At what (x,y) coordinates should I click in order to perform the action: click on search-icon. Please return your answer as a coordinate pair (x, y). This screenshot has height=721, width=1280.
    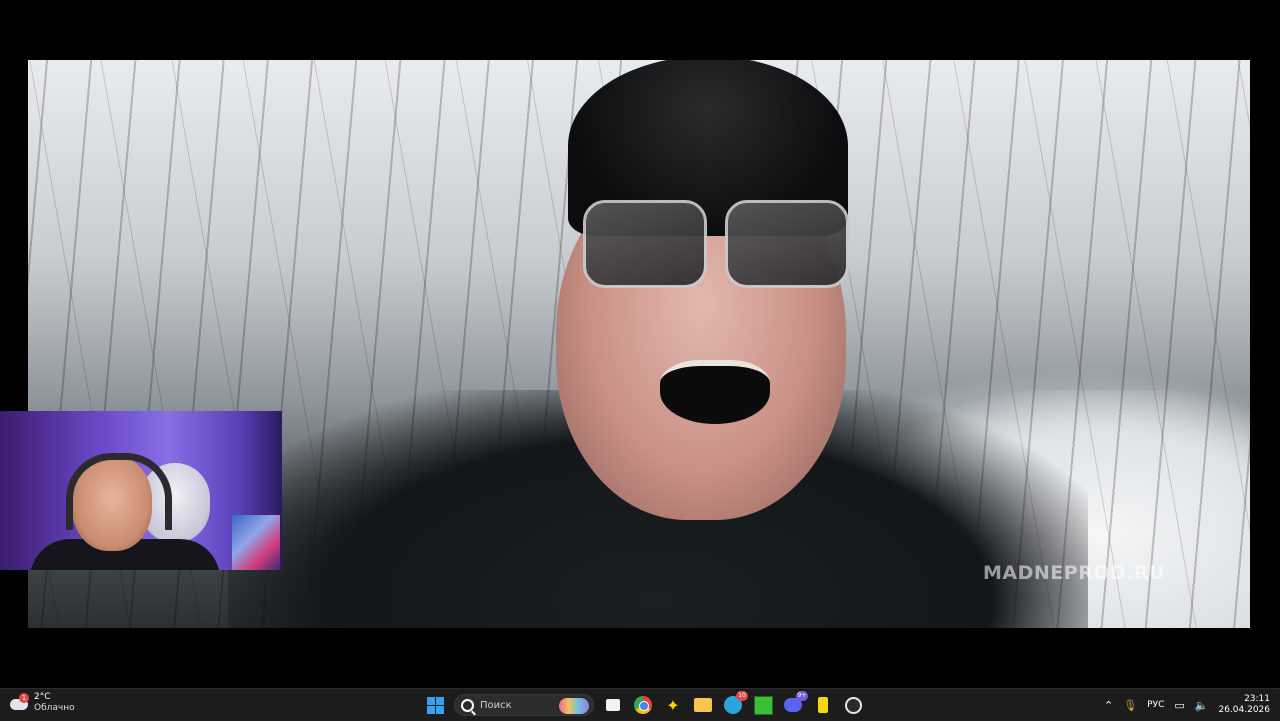
    Looking at the image, I should click on (467, 705).